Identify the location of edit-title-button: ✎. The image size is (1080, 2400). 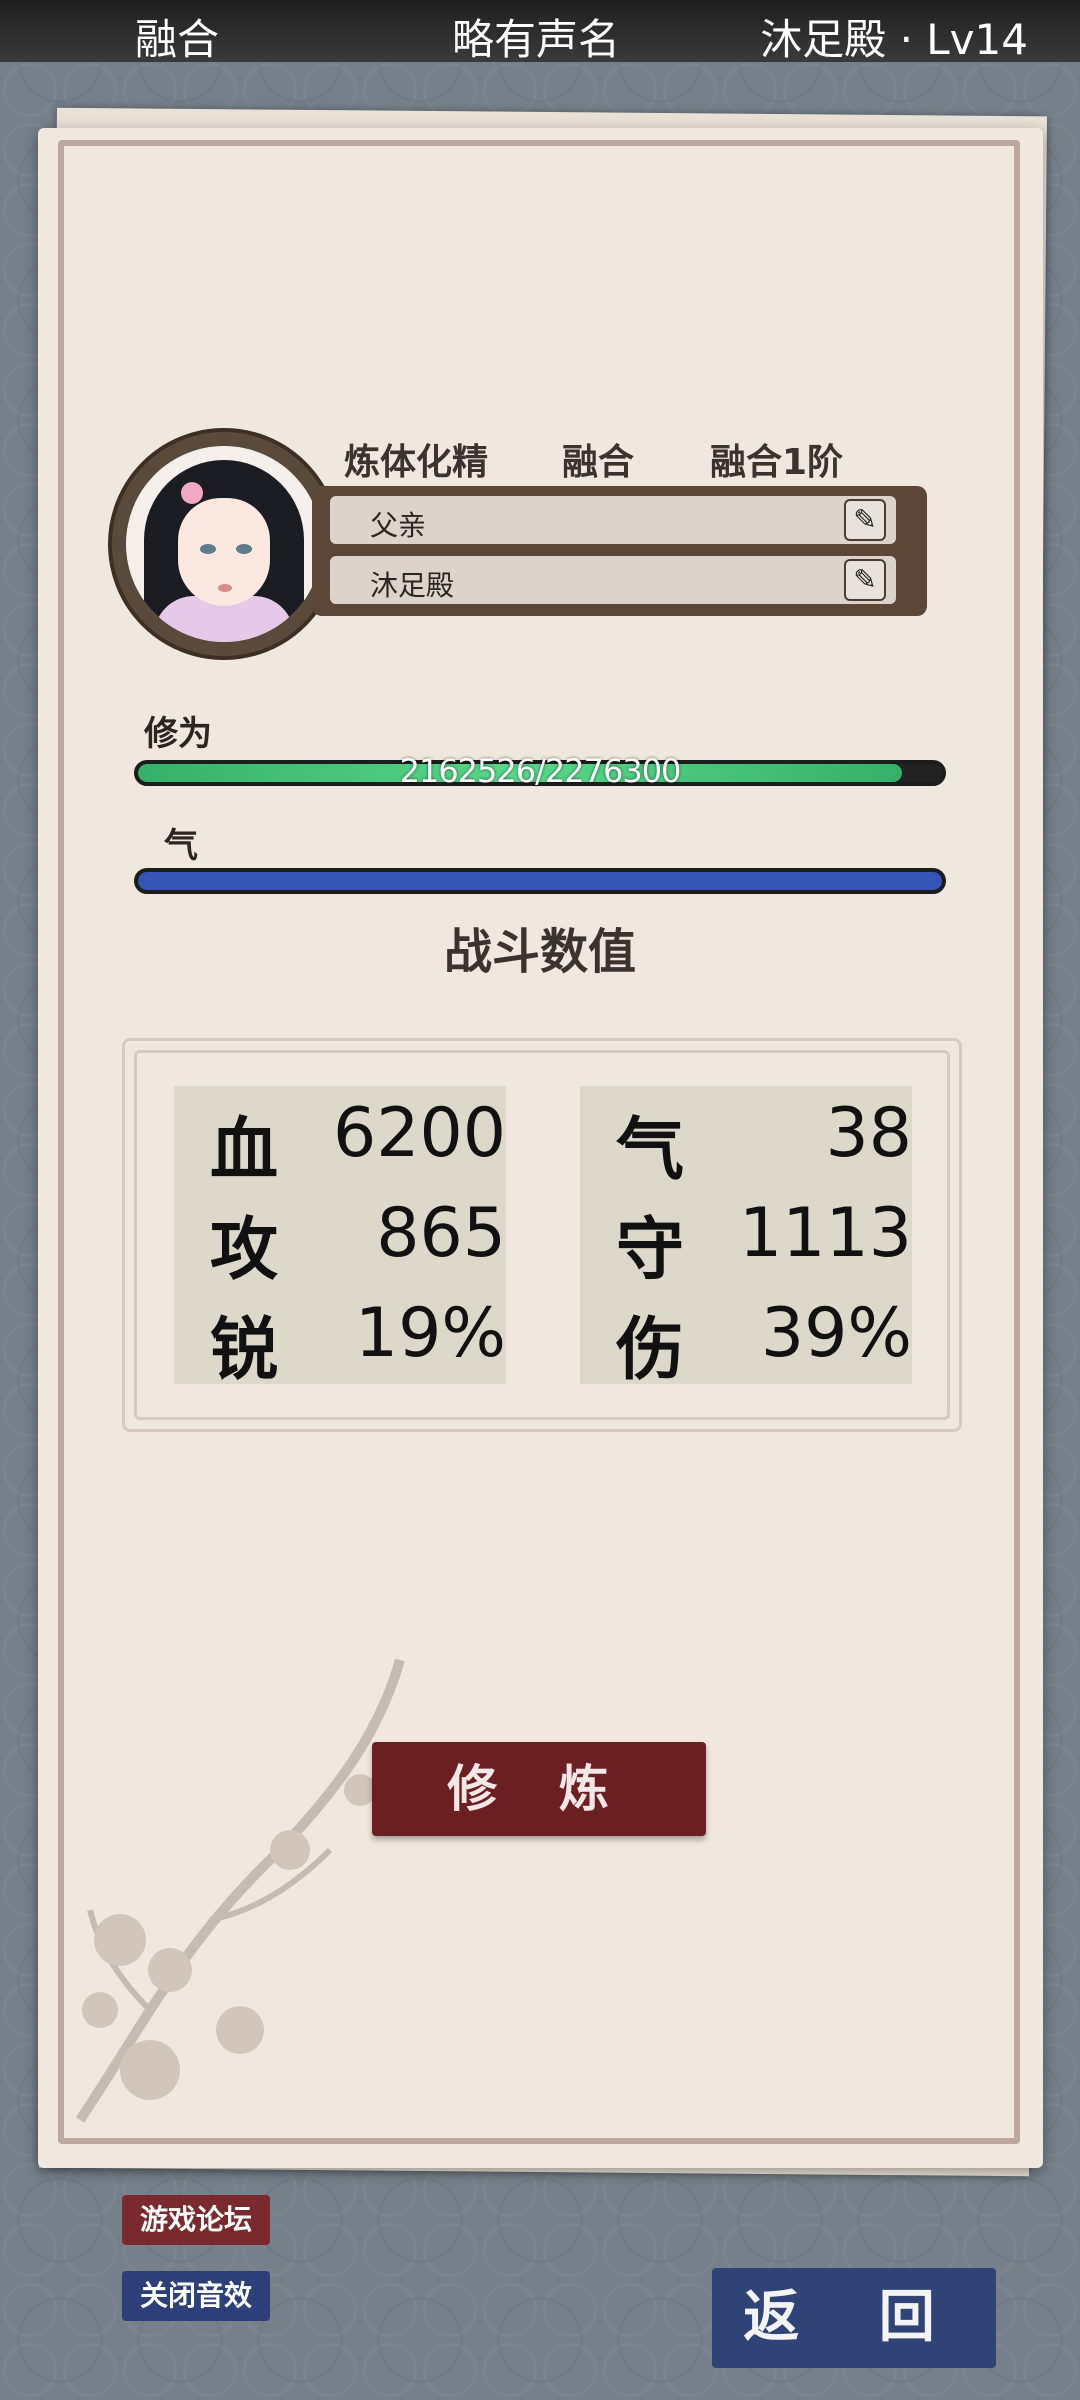
(865, 520).